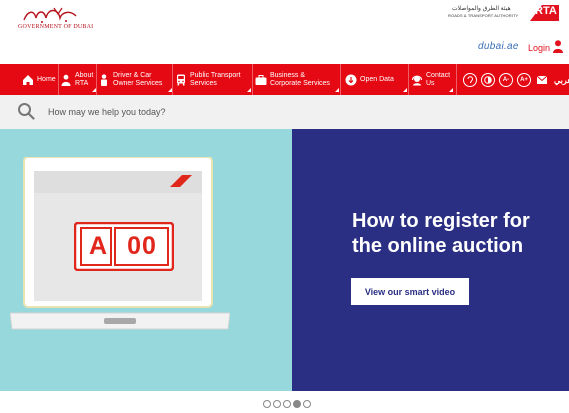 This screenshot has width=569, height=413. Describe the element at coordinates (410, 291) in the screenshot. I see `view-video-button: View our smart video` at that location.